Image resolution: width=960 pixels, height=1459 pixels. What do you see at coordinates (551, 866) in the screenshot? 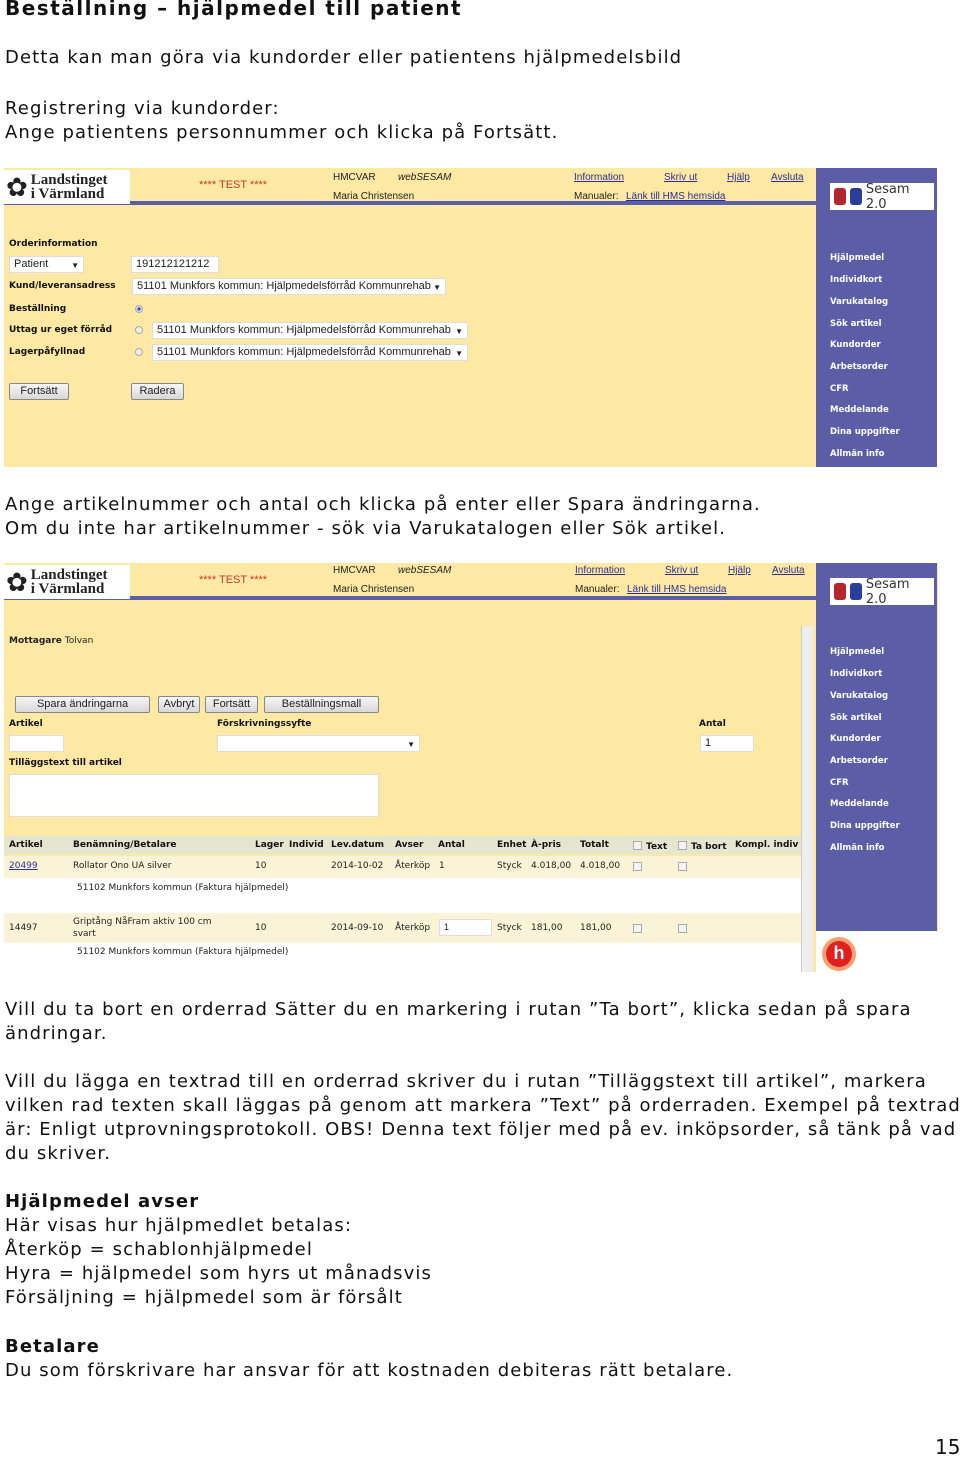
I see `apris: 4.018,00` at bounding box center [551, 866].